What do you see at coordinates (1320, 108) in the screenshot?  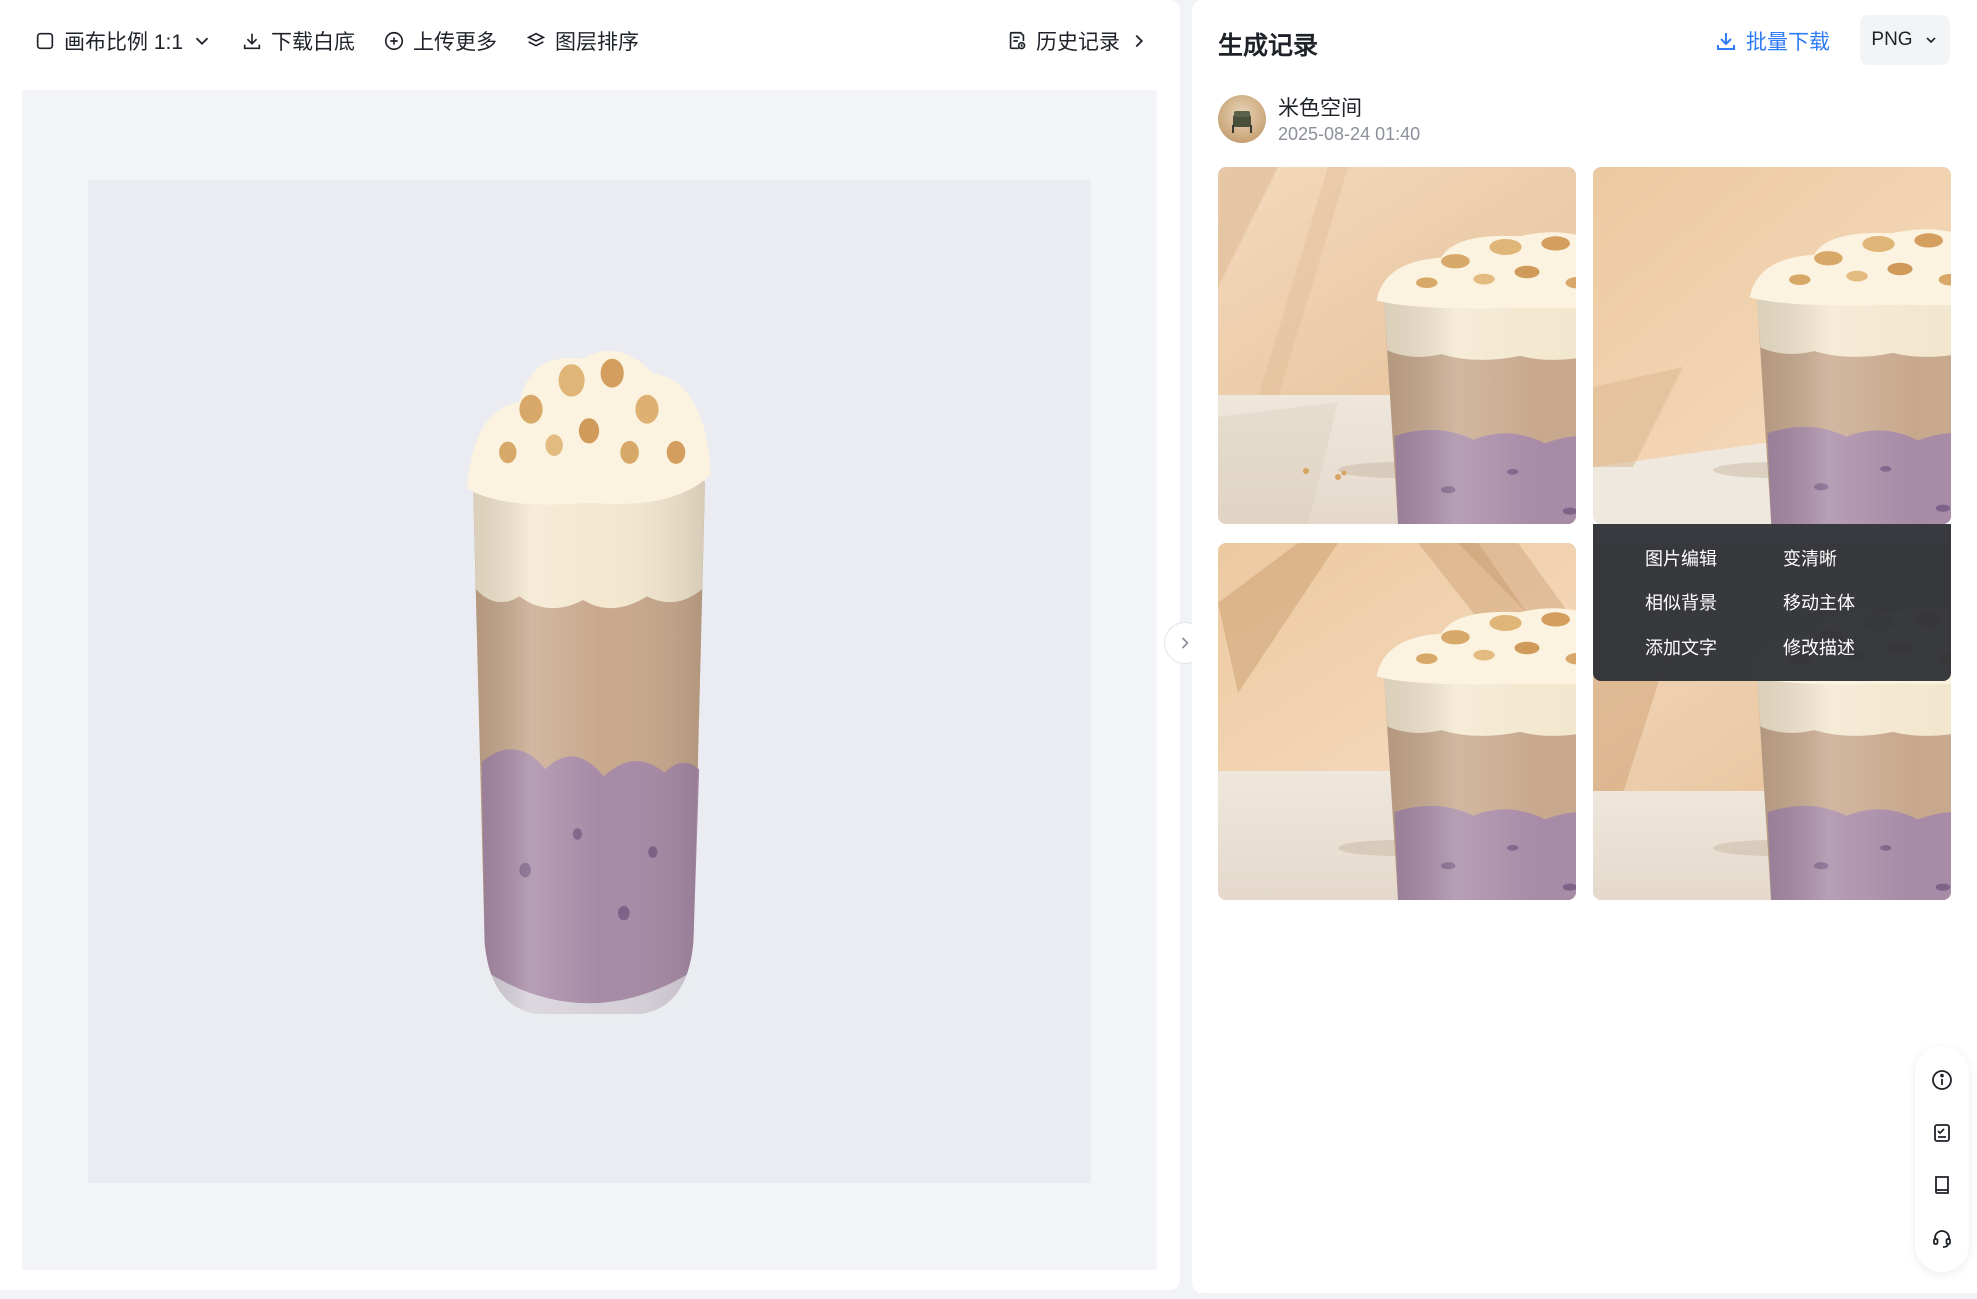 I see `user-name: 米色空间` at bounding box center [1320, 108].